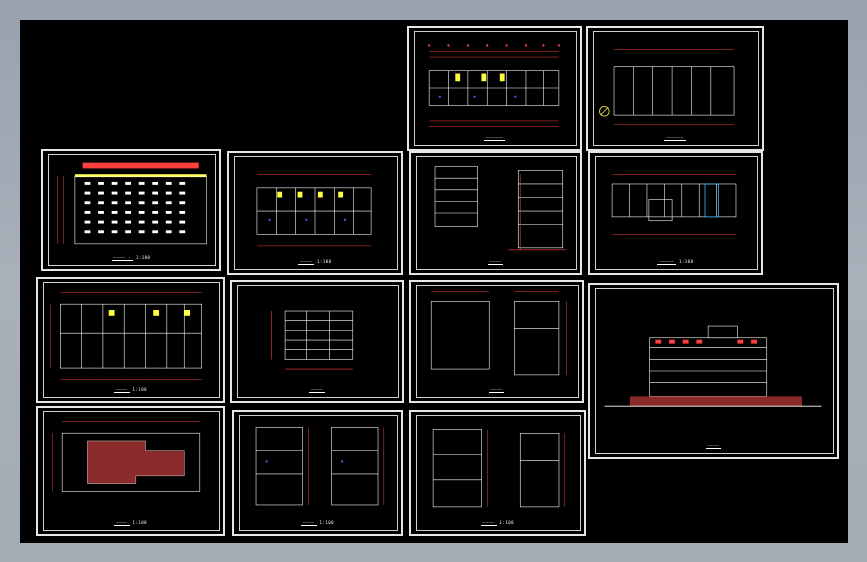 The image size is (867, 562). I want to click on sheet-caption: ———— · 1:100, so click(131, 258).